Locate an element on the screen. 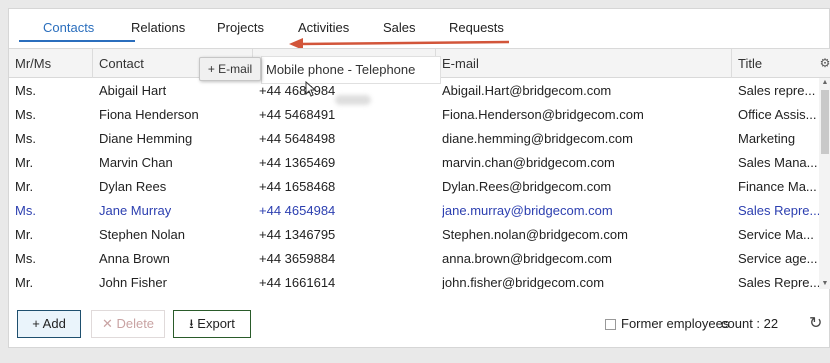 Image resolution: width=830 pixels, height=363 pixels. cell-email: marvin.chan@bridgecom.com is located at coordinates (528, 162).